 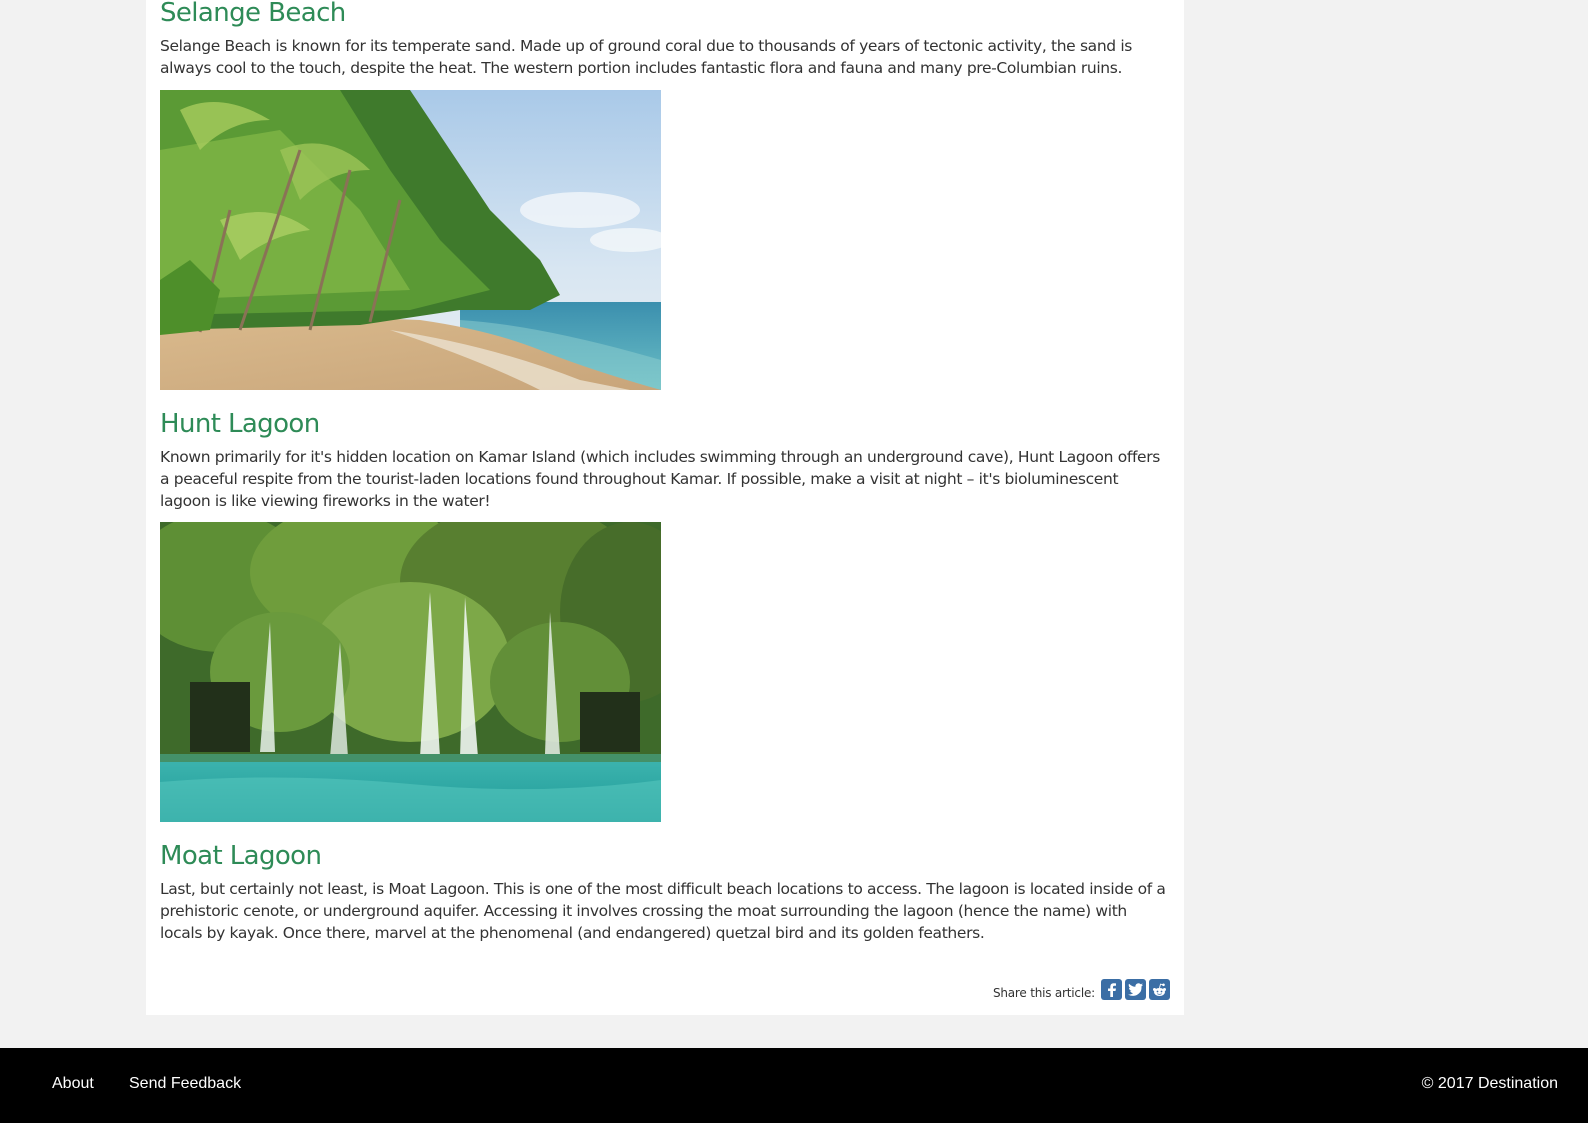 What do you see at coordinates (794, 1085) in the screenshot?
I see `site-footer: About Send Feedback © 2017 Destination` at bounding box center [794, 1085].